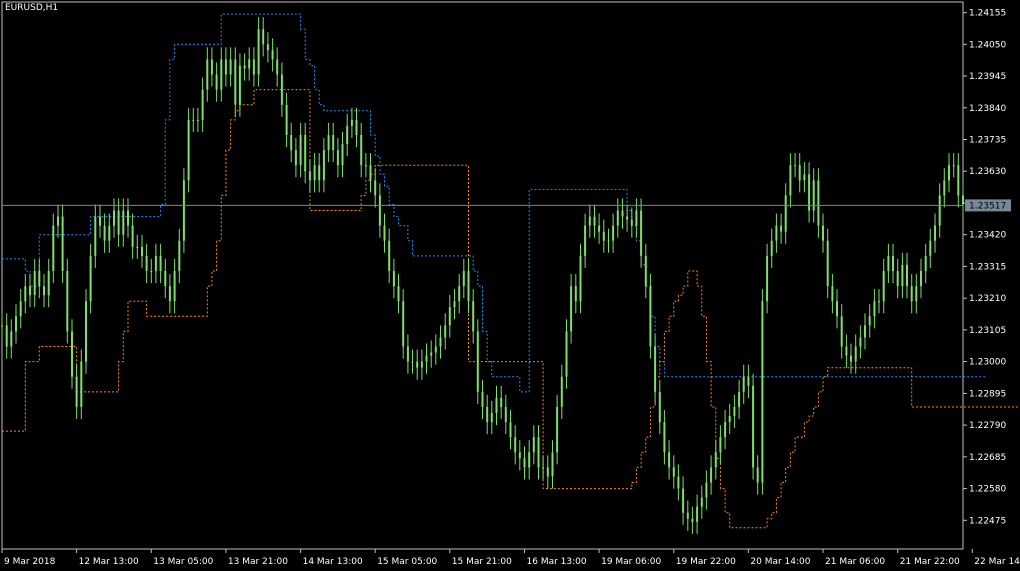 This screenshot has width=1020, height=571. What do you see at coordinates (482, 562) in the screenshot?
I see `x-tick-label: 15 Mar 21:00` at bounding box center [482, 562].